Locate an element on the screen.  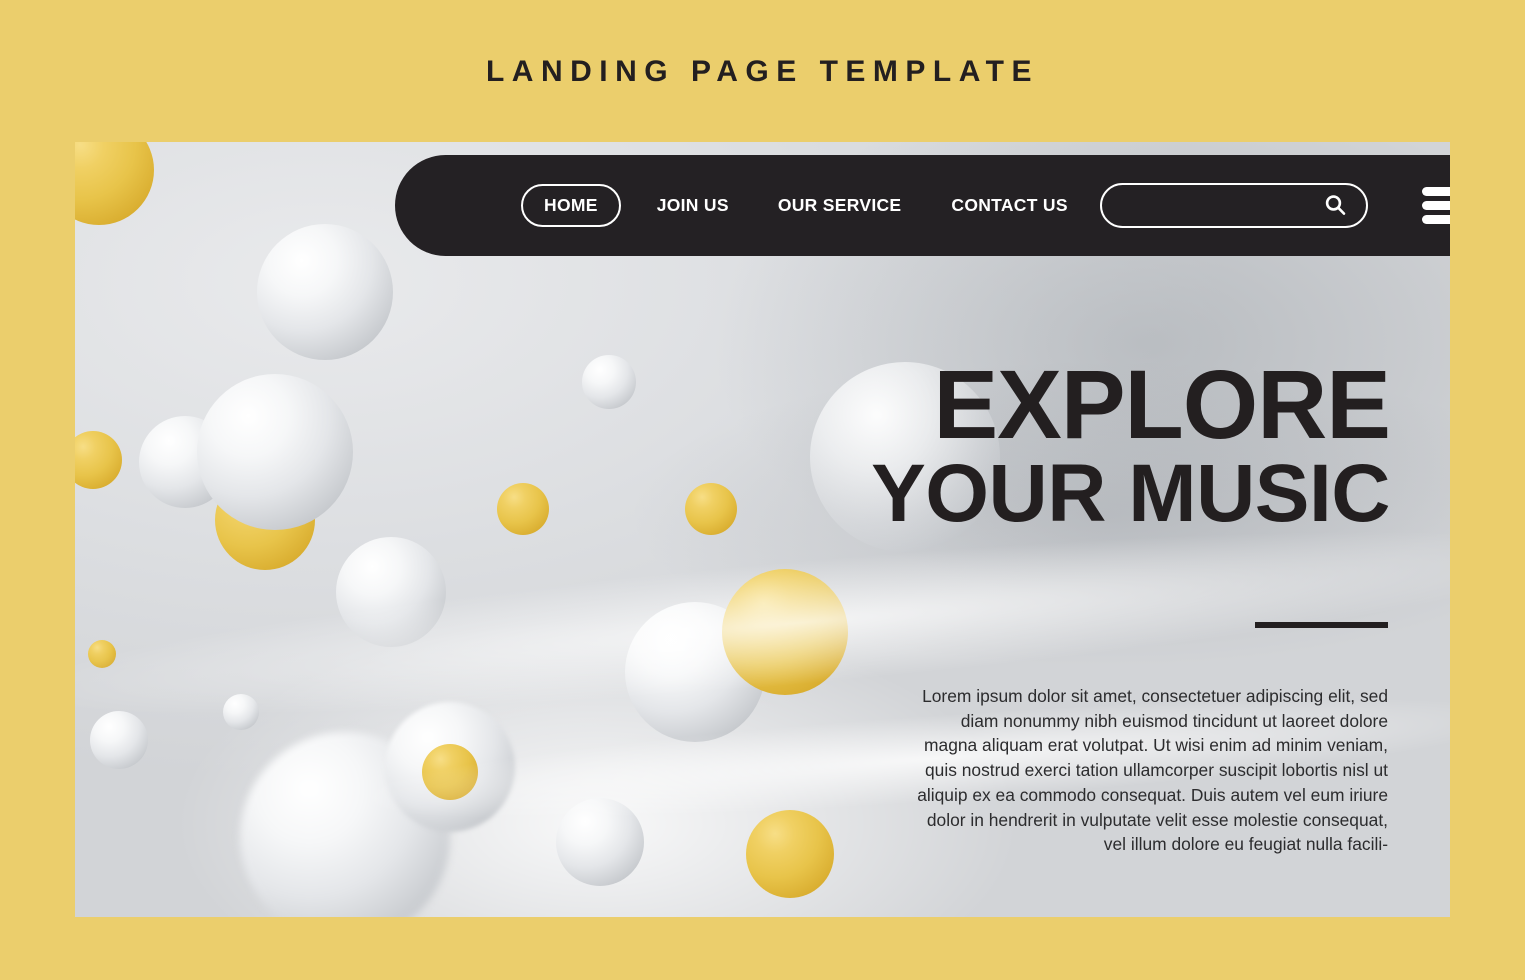
nav-item-our-service: OUR SERVICE is located at coordinates (840, 205).